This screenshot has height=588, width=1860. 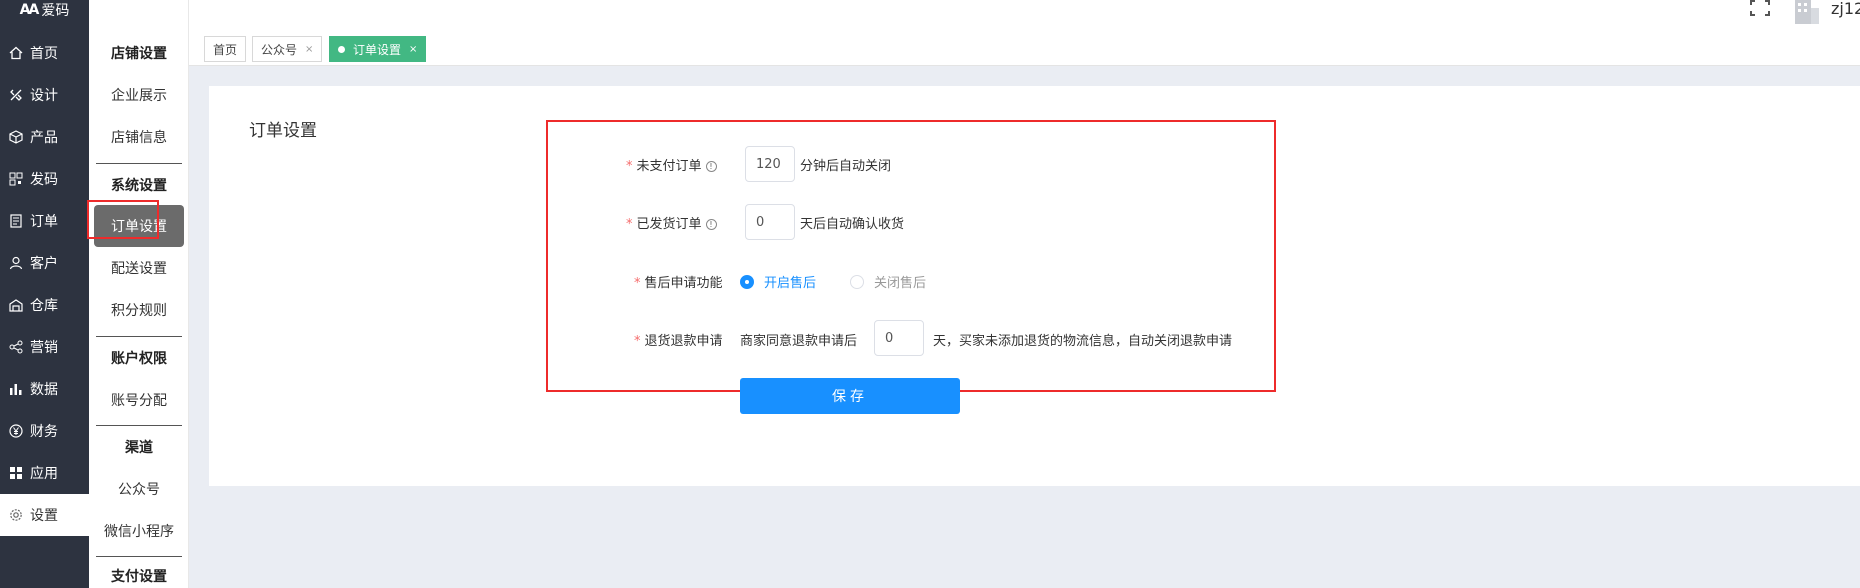 I want to click on aftersale-on-radio: 开启售后, so click(x=778, y=281).